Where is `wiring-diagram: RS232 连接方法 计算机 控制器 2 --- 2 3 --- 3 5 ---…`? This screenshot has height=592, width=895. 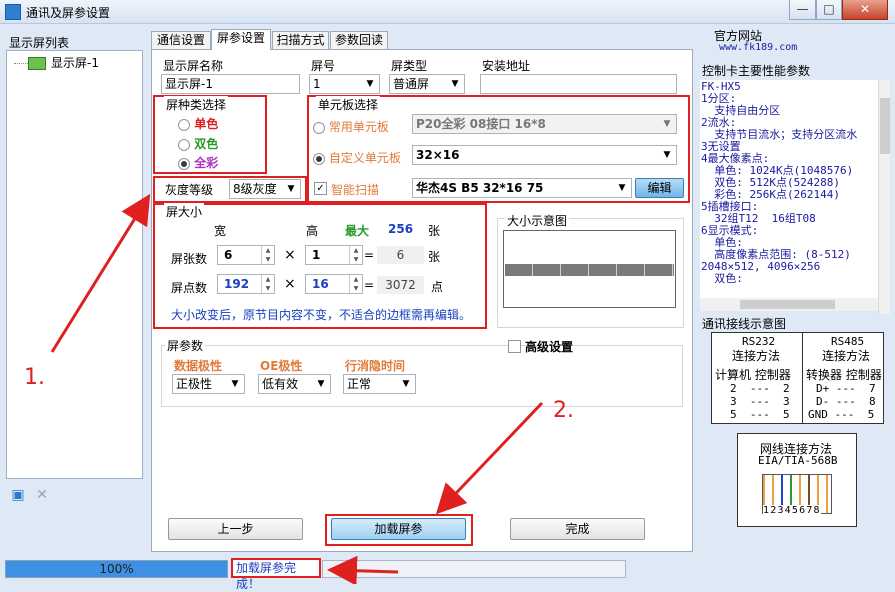 wiring-diagram: RS232 连接方法 计算机 控制器 2 --- 2 3 --- 3 5 ---… is located at coordinates (797, 378).